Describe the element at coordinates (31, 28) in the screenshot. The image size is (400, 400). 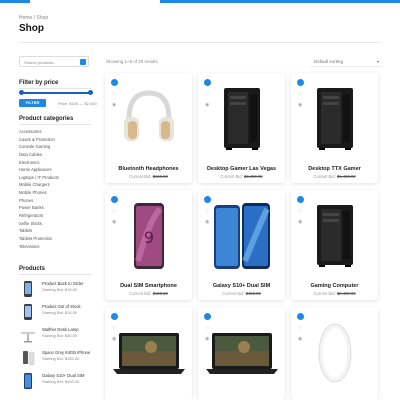
I see `page-title: Shop` at that location.